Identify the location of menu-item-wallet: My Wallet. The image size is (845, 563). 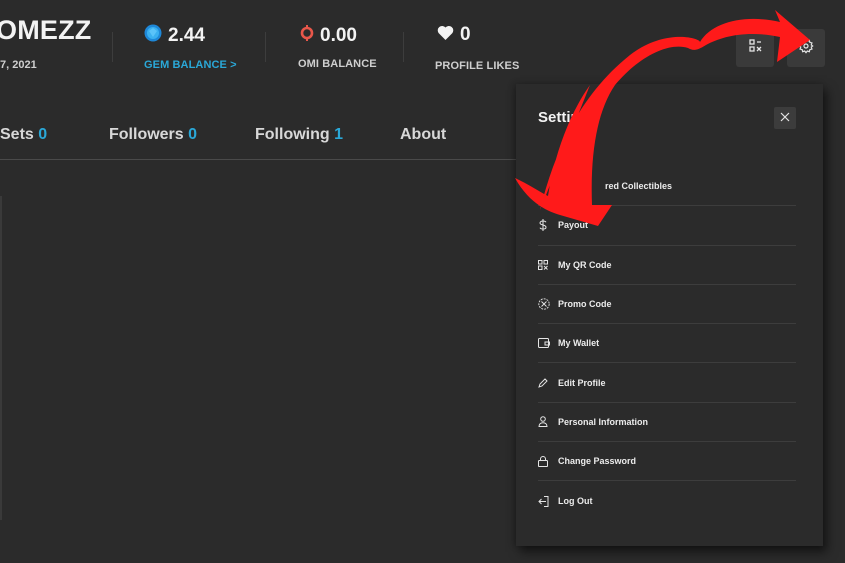
(667, 344).